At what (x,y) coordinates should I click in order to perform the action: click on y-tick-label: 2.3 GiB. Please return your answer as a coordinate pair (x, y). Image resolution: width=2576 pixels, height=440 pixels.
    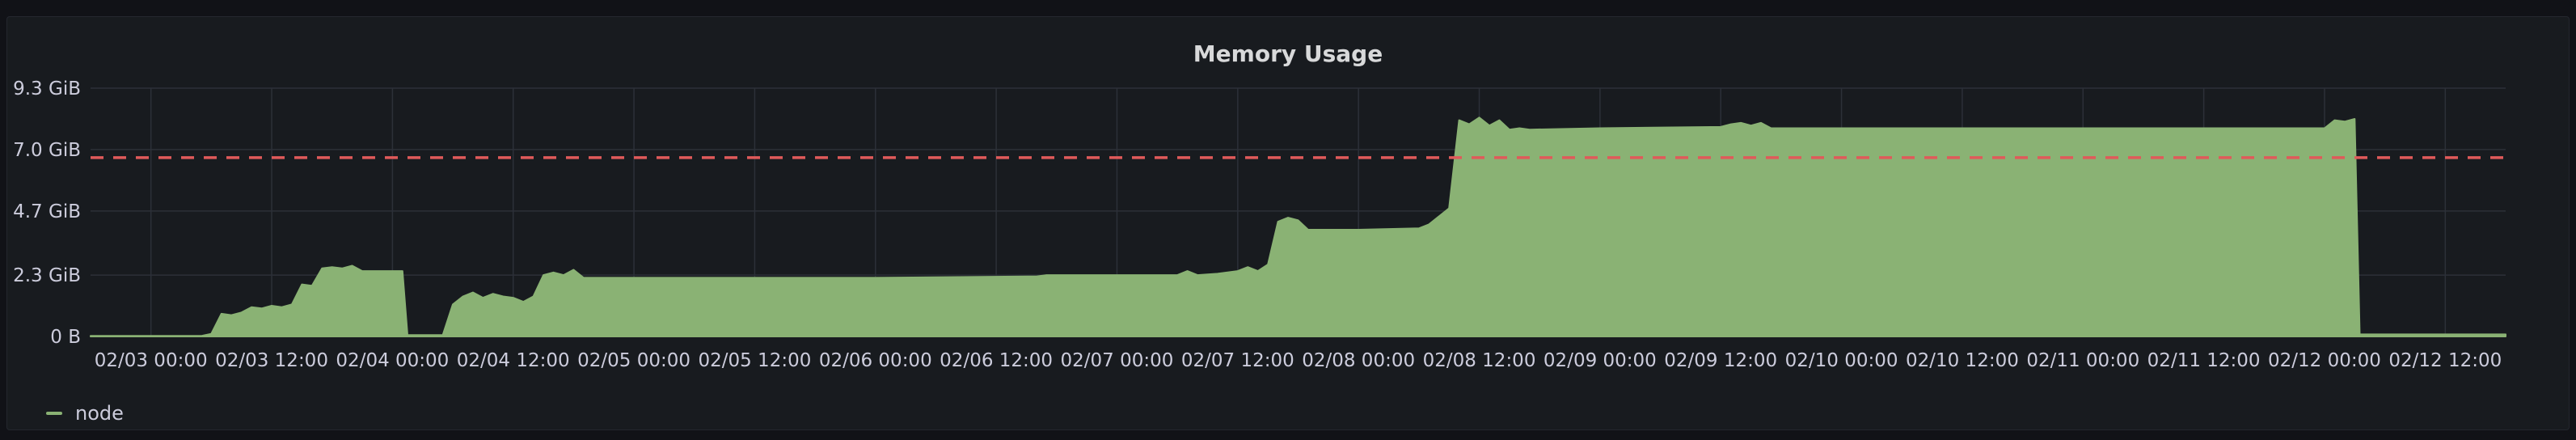
    Looking at the image, I should click on (47, 275).